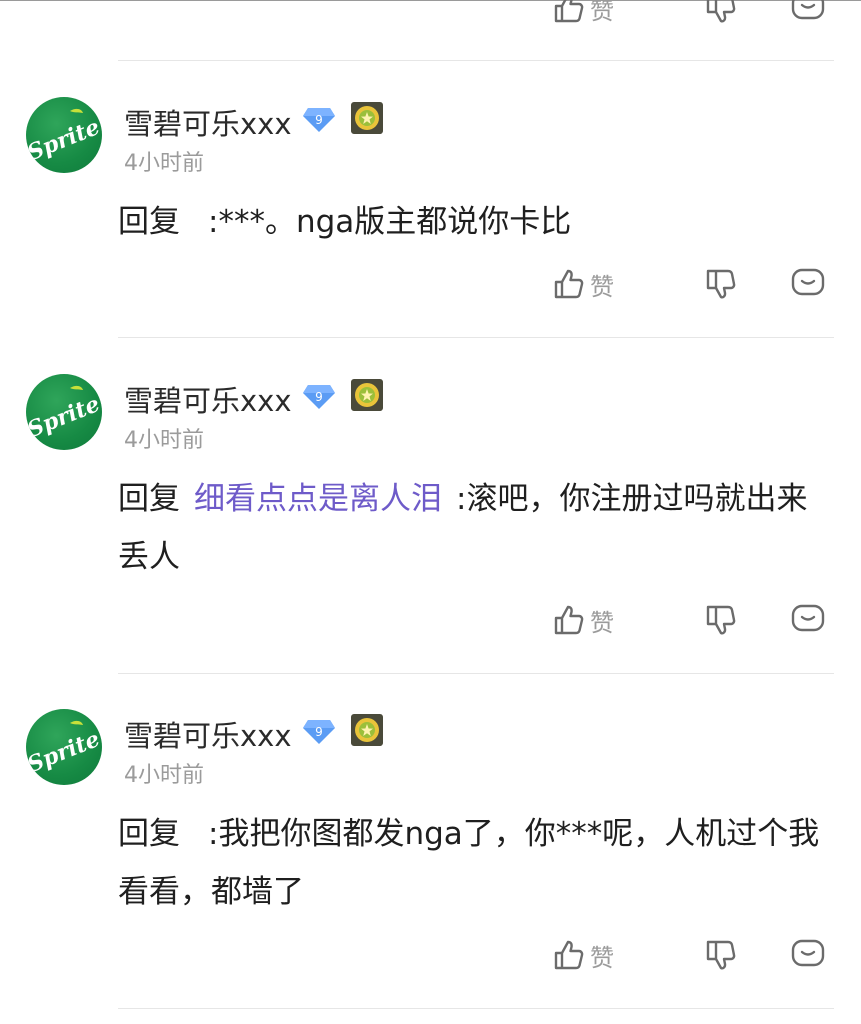 Image resolution: width=861 pixels, height=1024 pixels. I want to click on mention-link: 细看点点是离人泪, so click(318, 499).